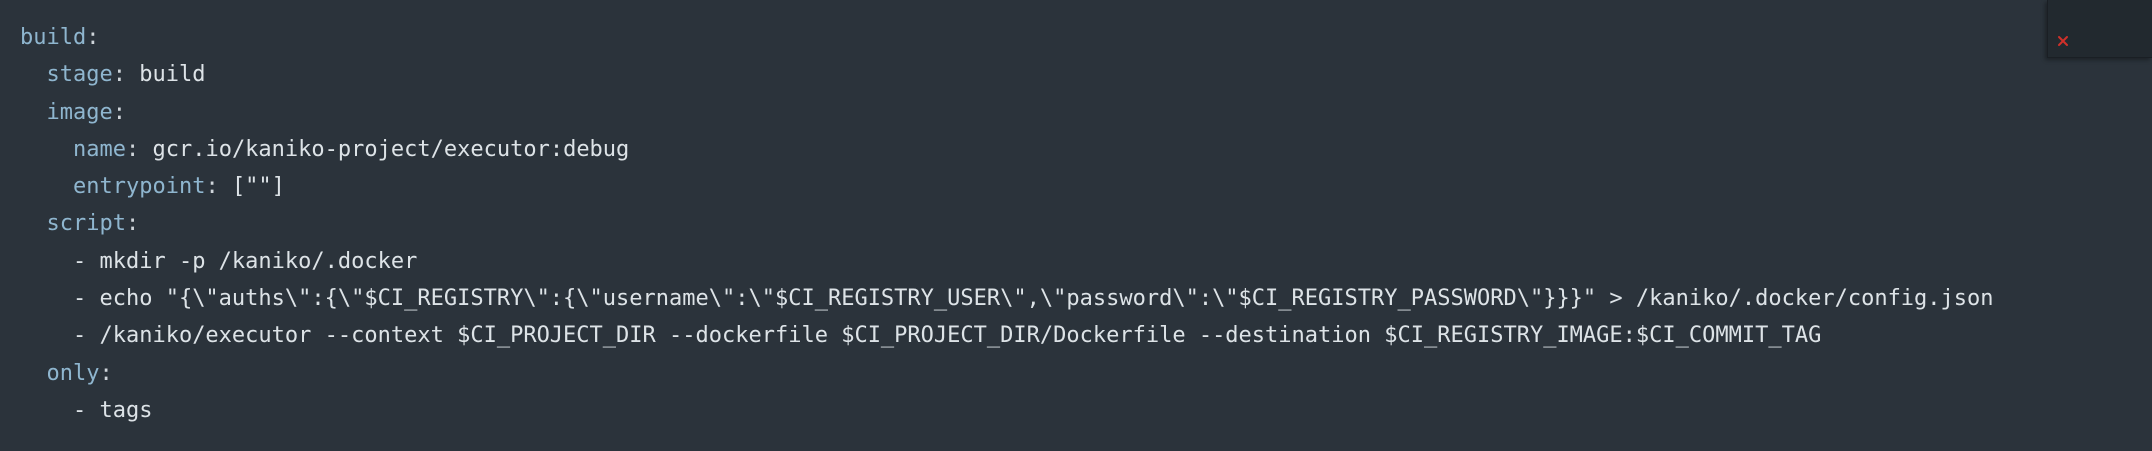 This screenshot has height=451, width=2152. Describe the element at coordinates (79, 112) in the screenshot. I see `yaml-key: image` at that location.